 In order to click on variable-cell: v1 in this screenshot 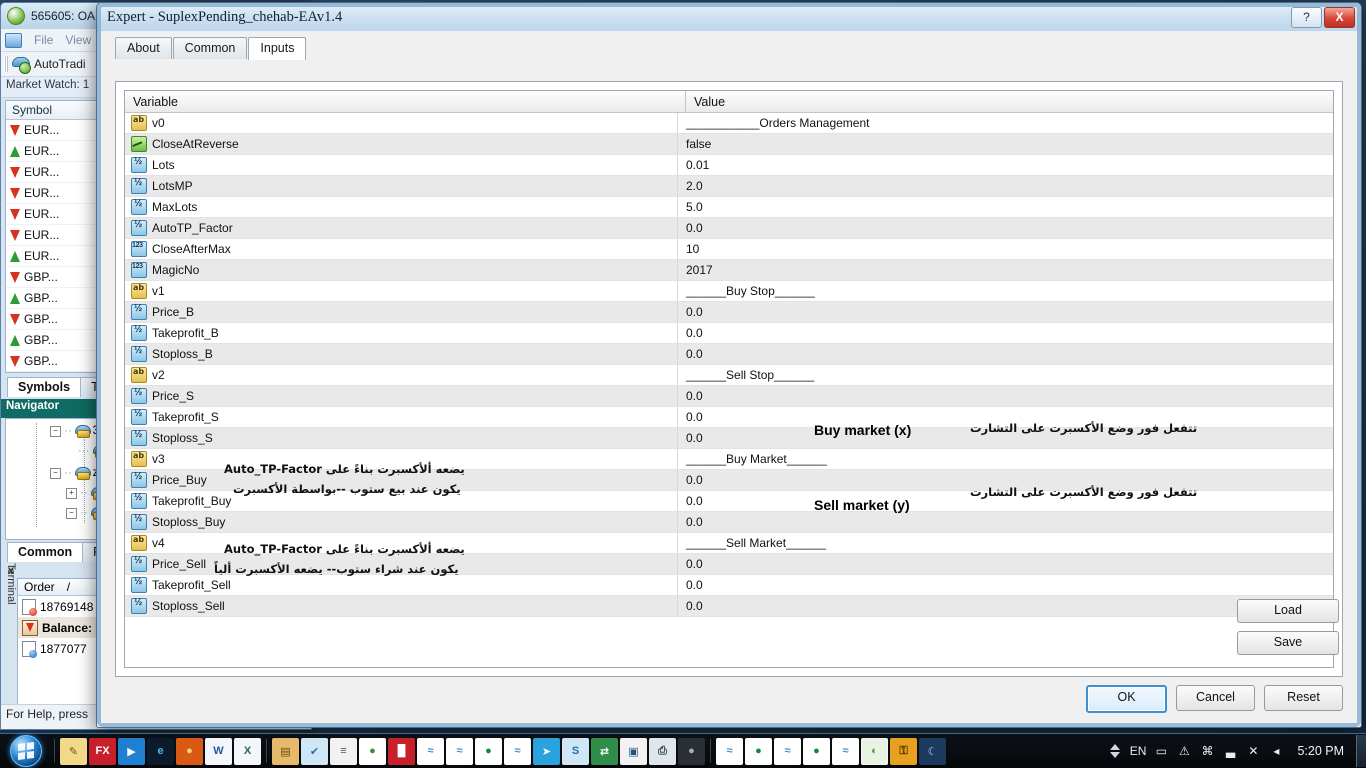, I will do `click(401, 291)`.